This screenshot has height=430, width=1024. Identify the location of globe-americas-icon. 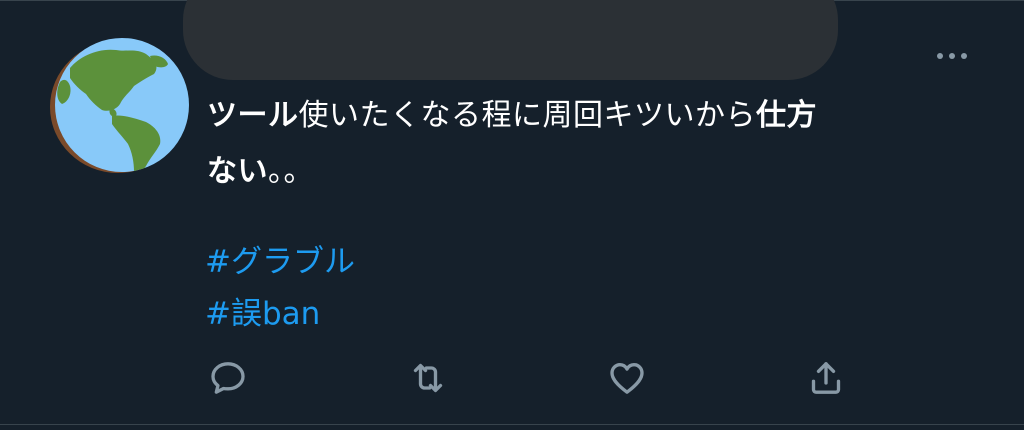
(119, 105).